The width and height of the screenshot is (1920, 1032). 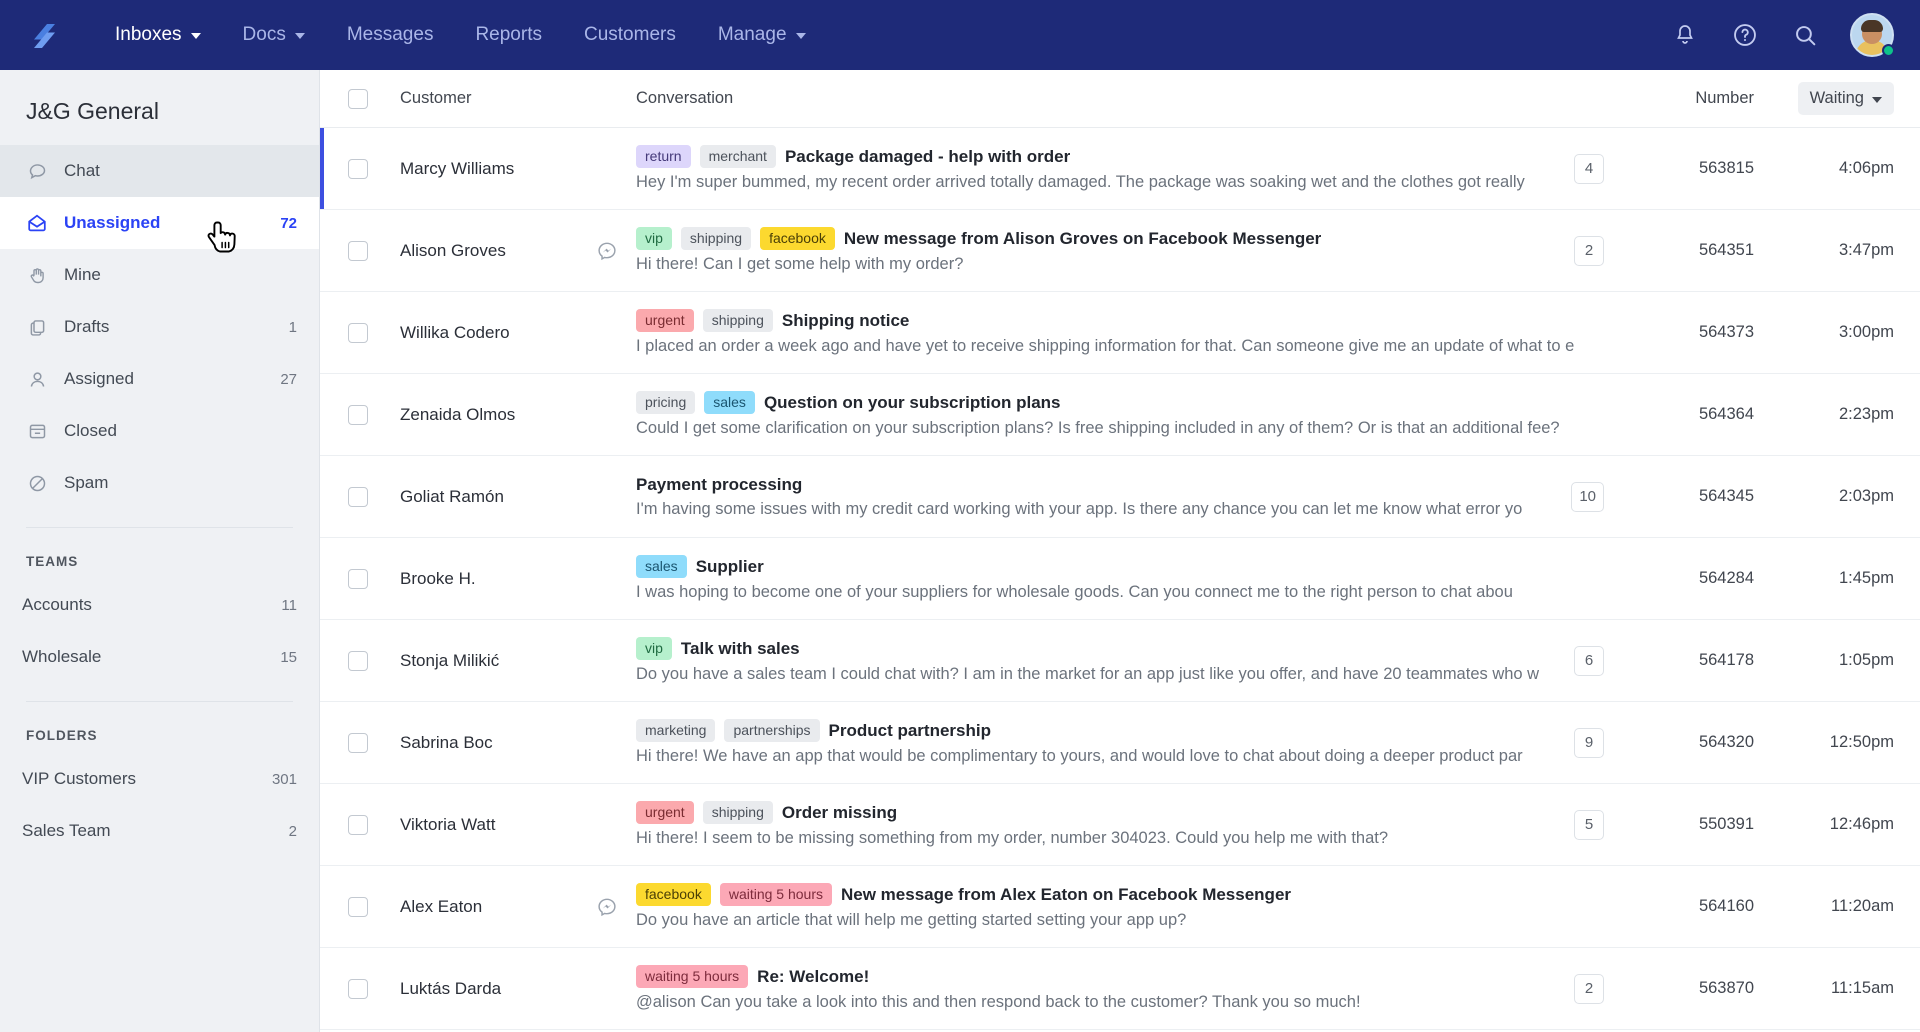 I want to click on sort-waiting-dropdown: Waiting, so click(x=1845, y=98).